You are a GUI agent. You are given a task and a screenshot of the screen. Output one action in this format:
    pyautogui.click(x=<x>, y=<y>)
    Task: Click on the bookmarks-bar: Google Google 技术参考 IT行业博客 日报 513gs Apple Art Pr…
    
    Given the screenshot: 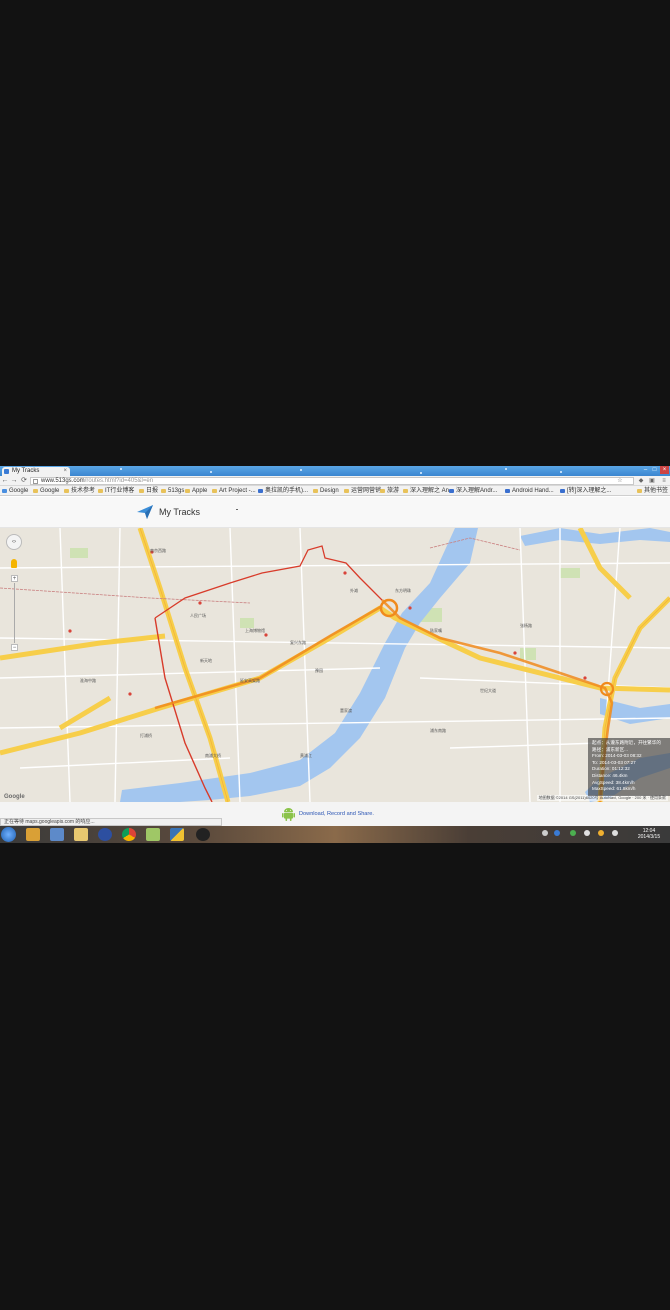 What is the action you would take?
    pyautogui.click(x=335, y=491)
    